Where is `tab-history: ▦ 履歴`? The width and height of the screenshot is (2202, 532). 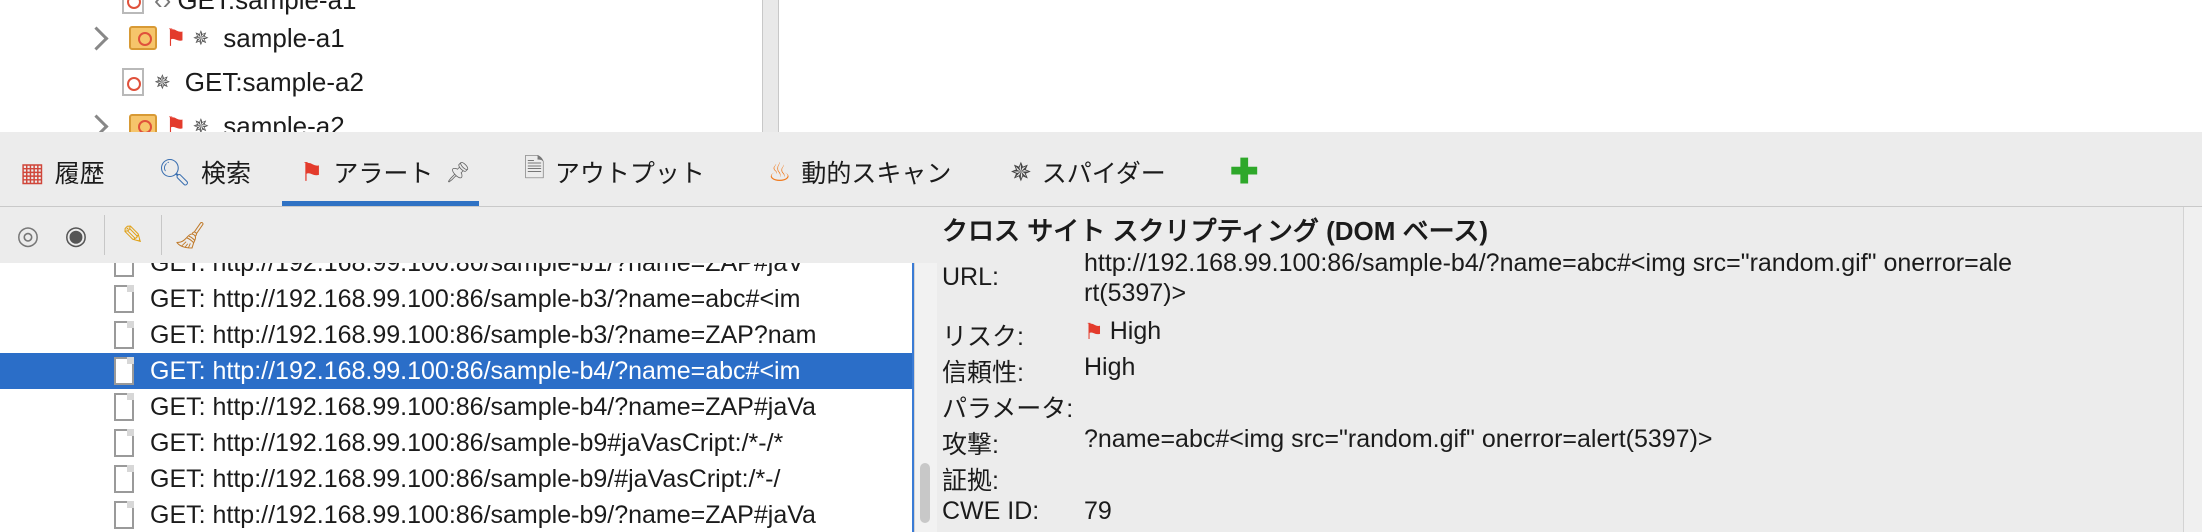 tab-history: ▦ 履歴 is located at coordinates (62, 172).